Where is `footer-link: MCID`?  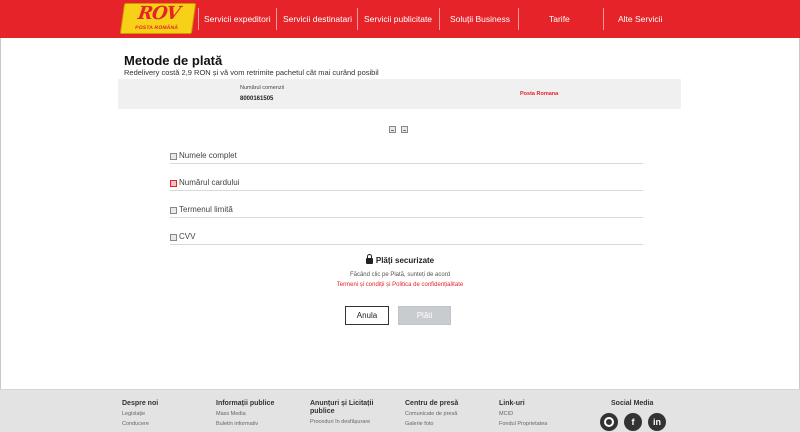 footer-link: MCID is located at coordinates (523, 414).